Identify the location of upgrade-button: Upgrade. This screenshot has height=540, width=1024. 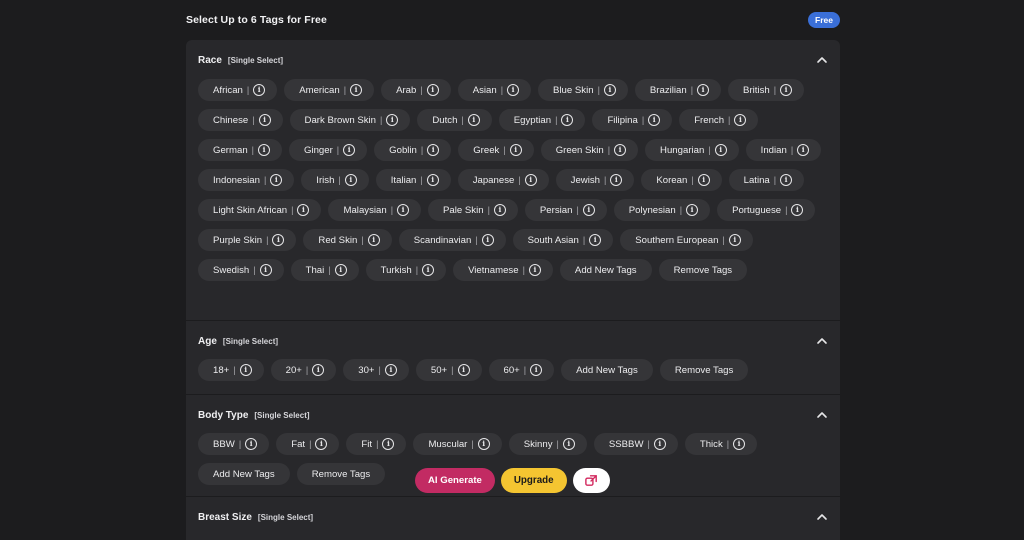
(533, 480).